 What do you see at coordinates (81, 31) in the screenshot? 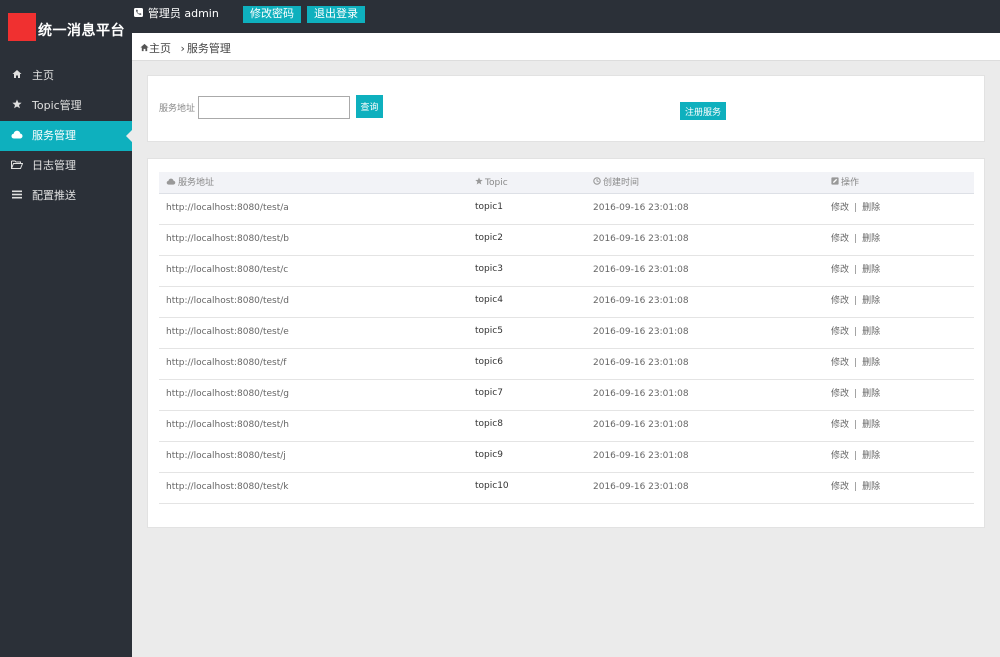
I see `app-title: 统一消息平台` at bounding box center [81, 31].